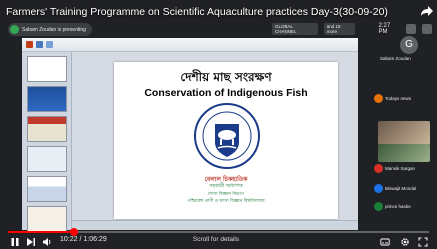 This screenshot has width=437, height=249. Describe the element at coordinates (14, 29) in the screenshot. I see `presenter-avatar` at that location.